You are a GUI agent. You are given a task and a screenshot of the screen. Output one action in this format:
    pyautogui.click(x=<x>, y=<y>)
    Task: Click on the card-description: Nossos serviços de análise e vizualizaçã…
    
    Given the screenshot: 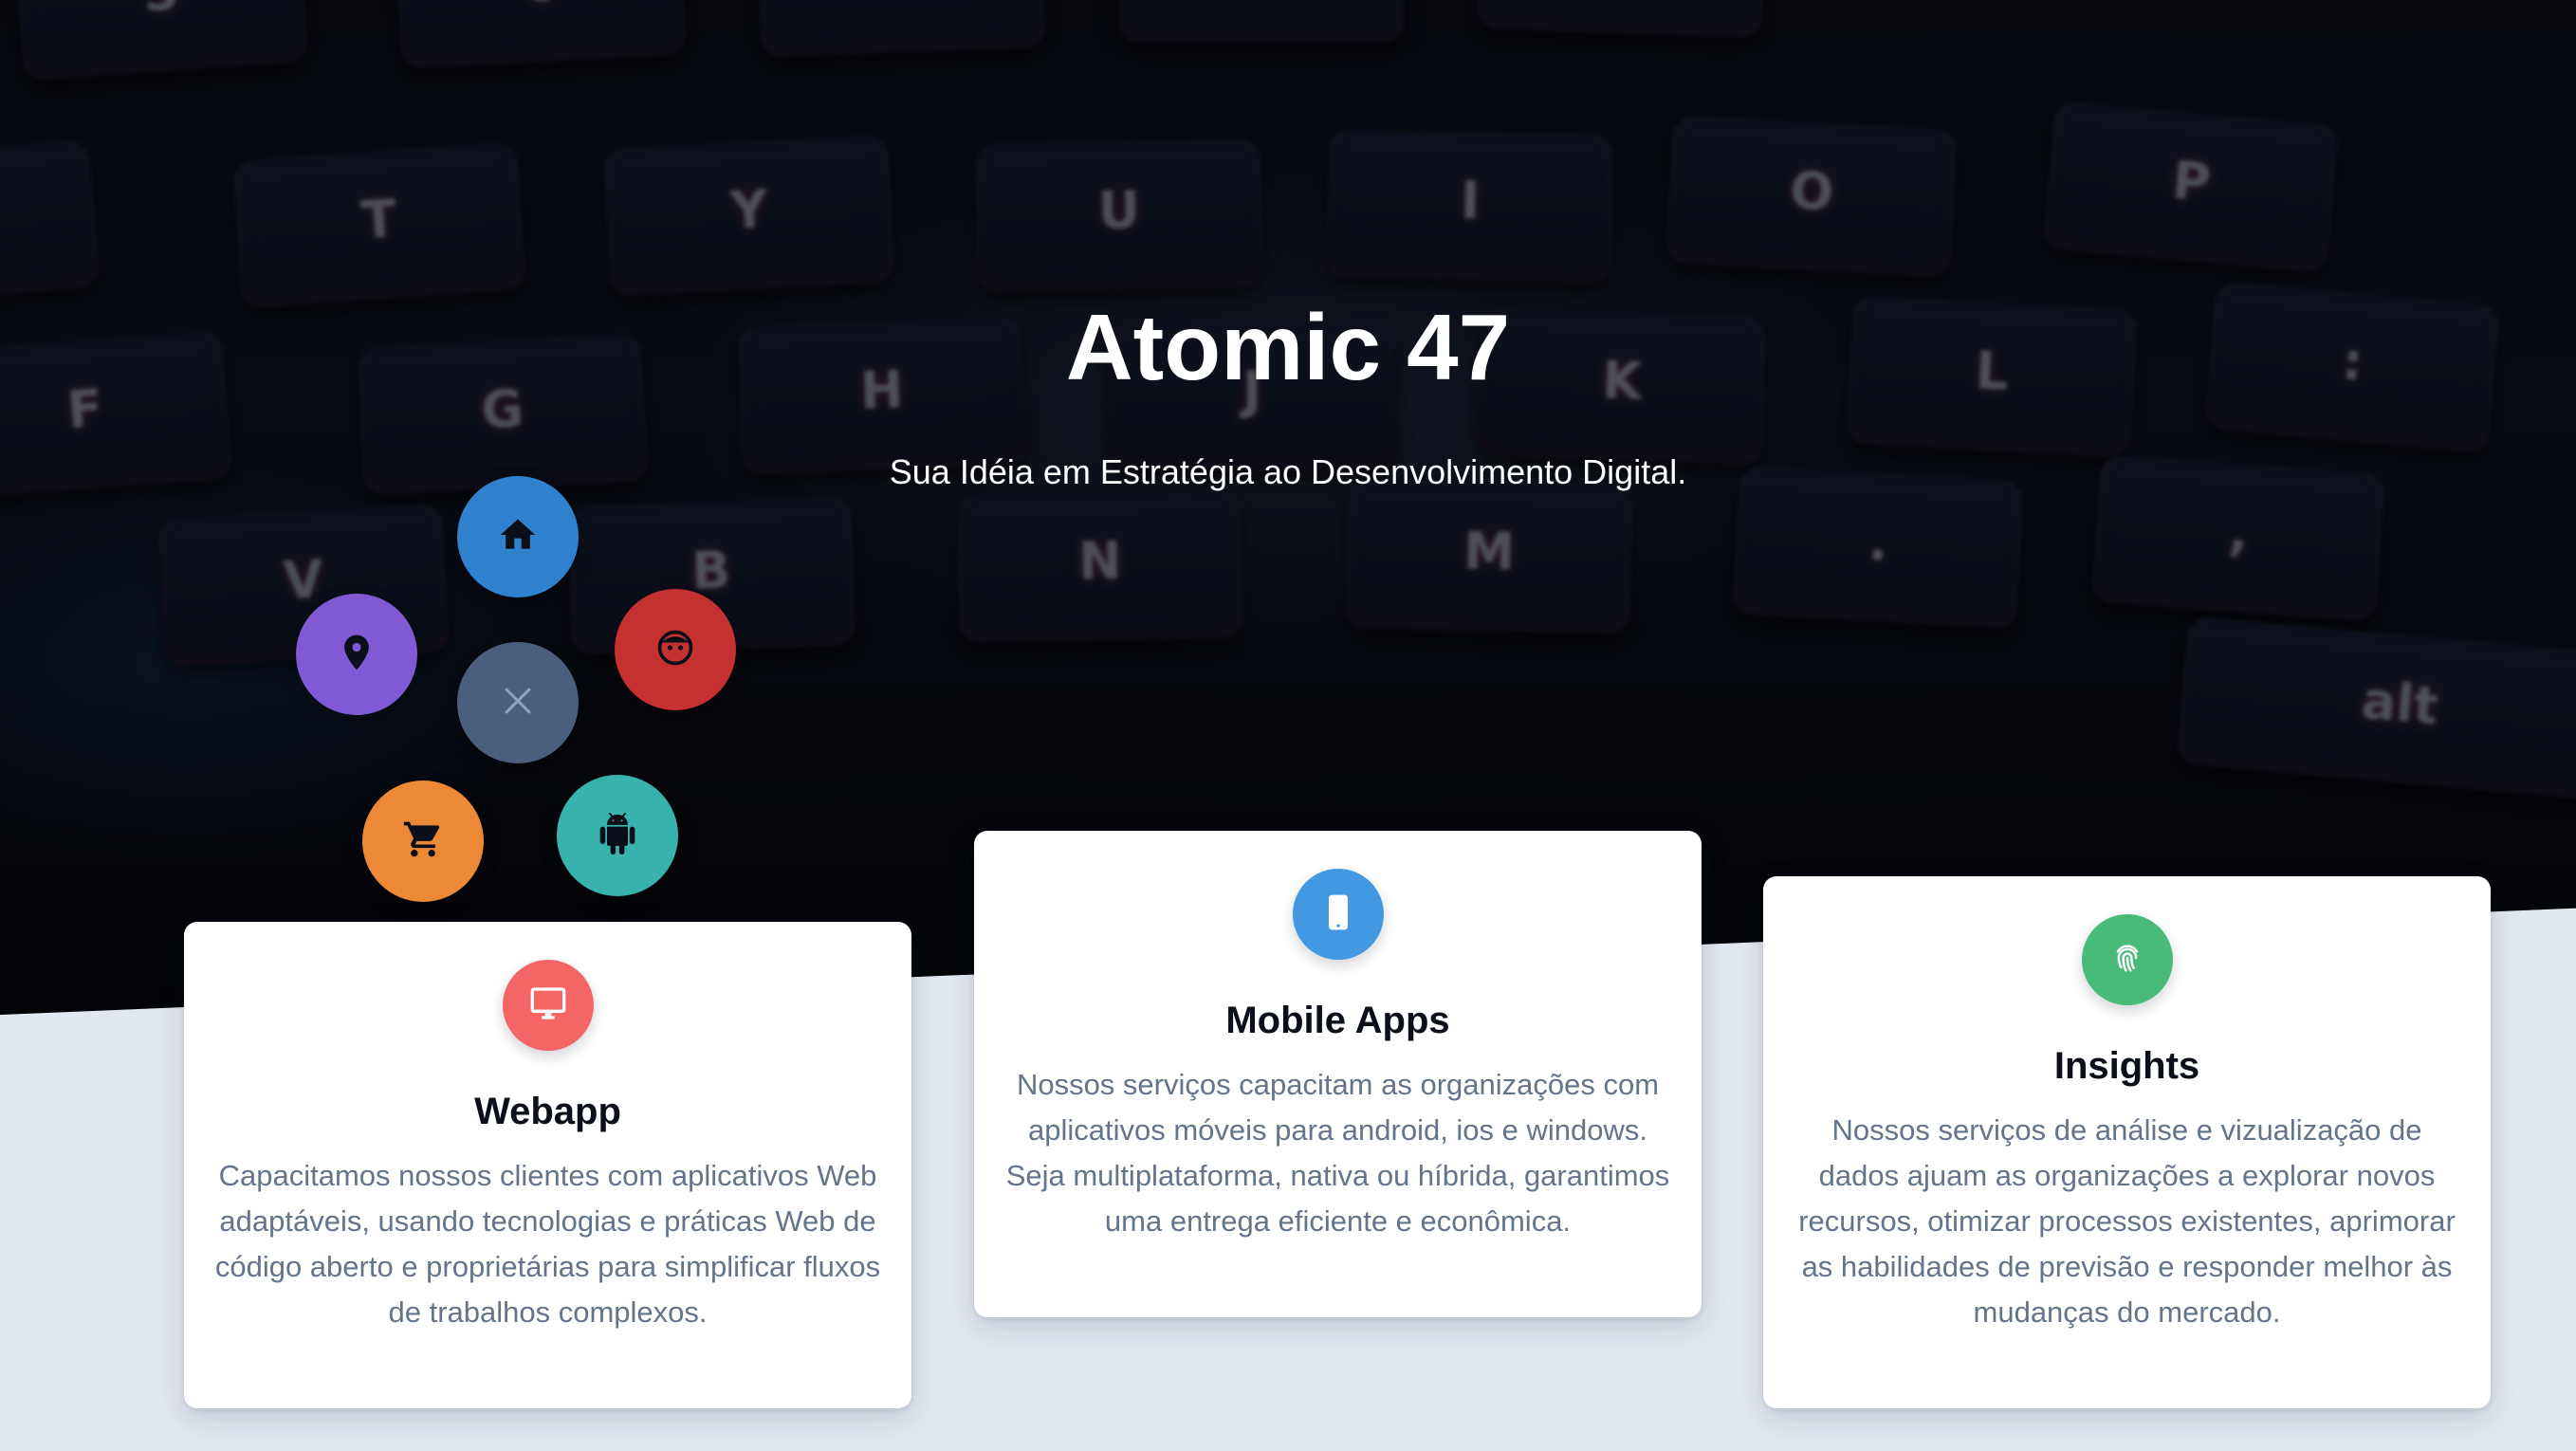 What is the action you would take?
    pyautogui.click(x=2127, y=1221)
    